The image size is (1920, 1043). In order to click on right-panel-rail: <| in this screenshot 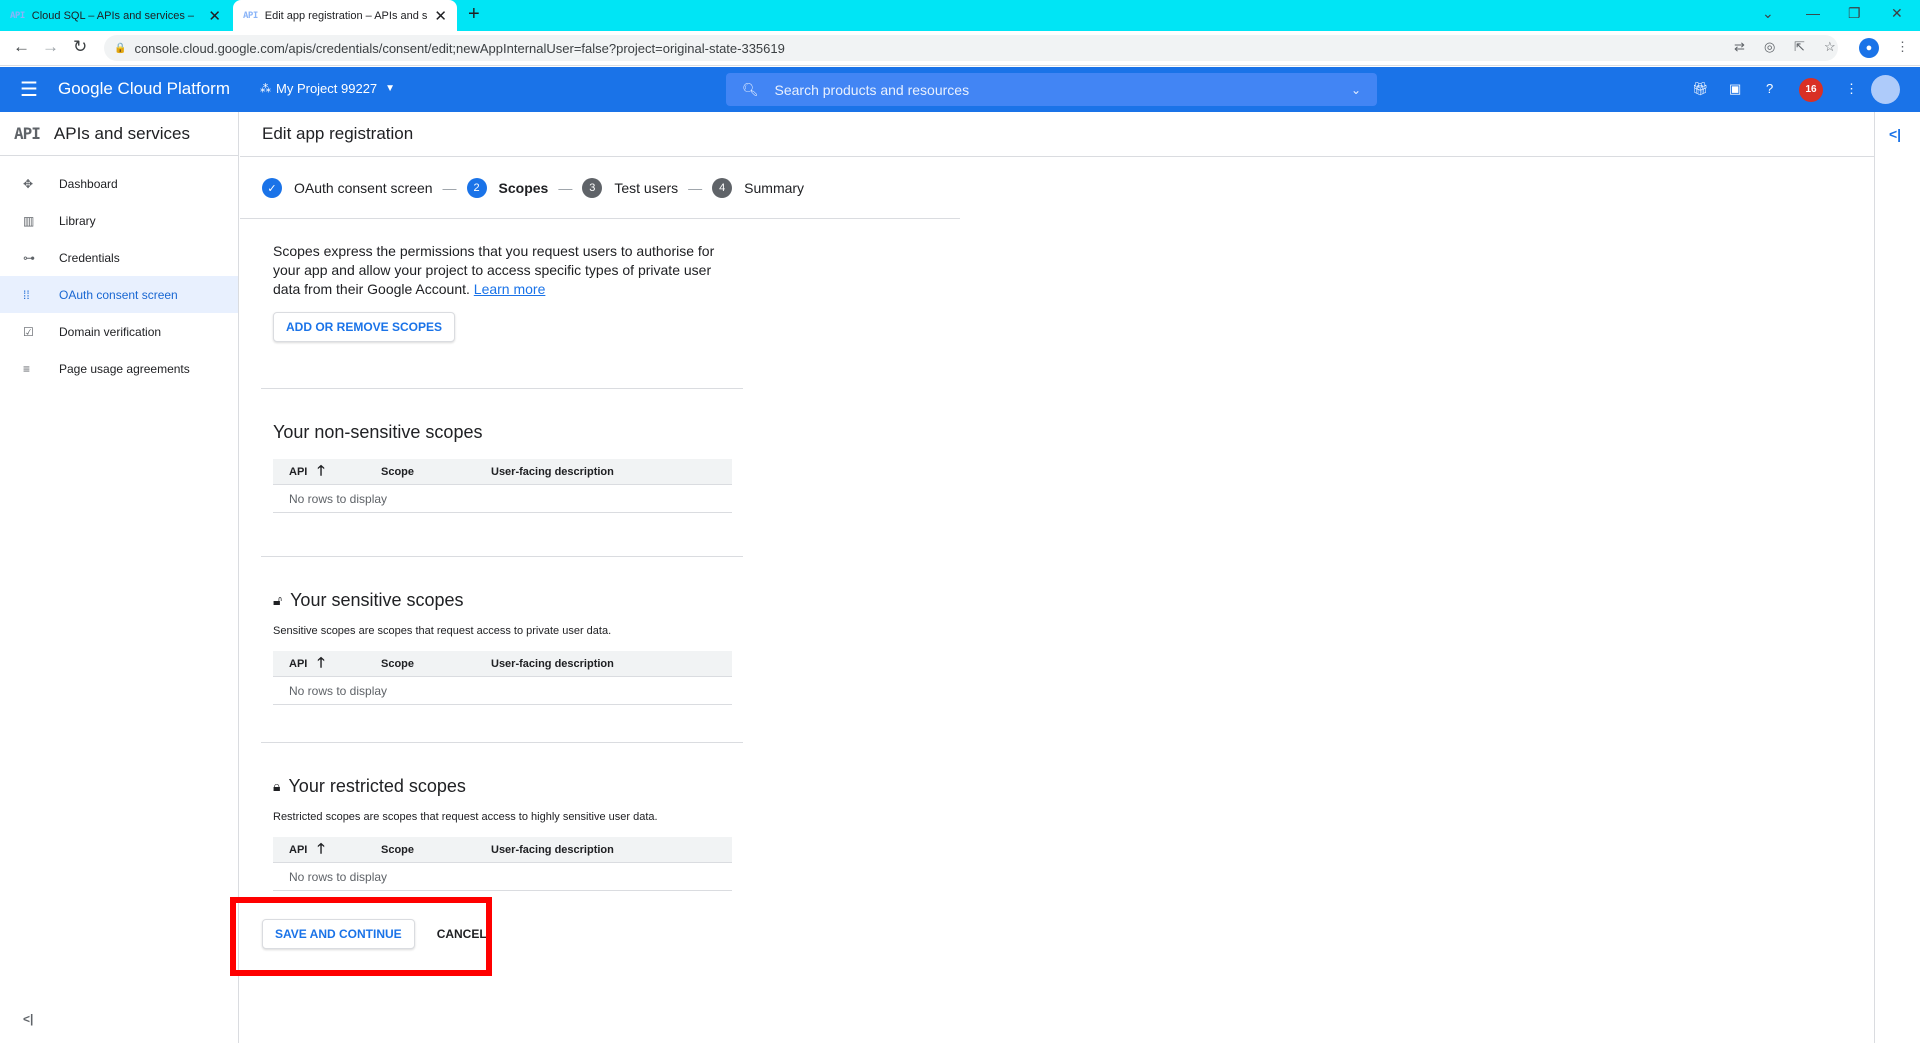, I will do `click(1897, 577)`.